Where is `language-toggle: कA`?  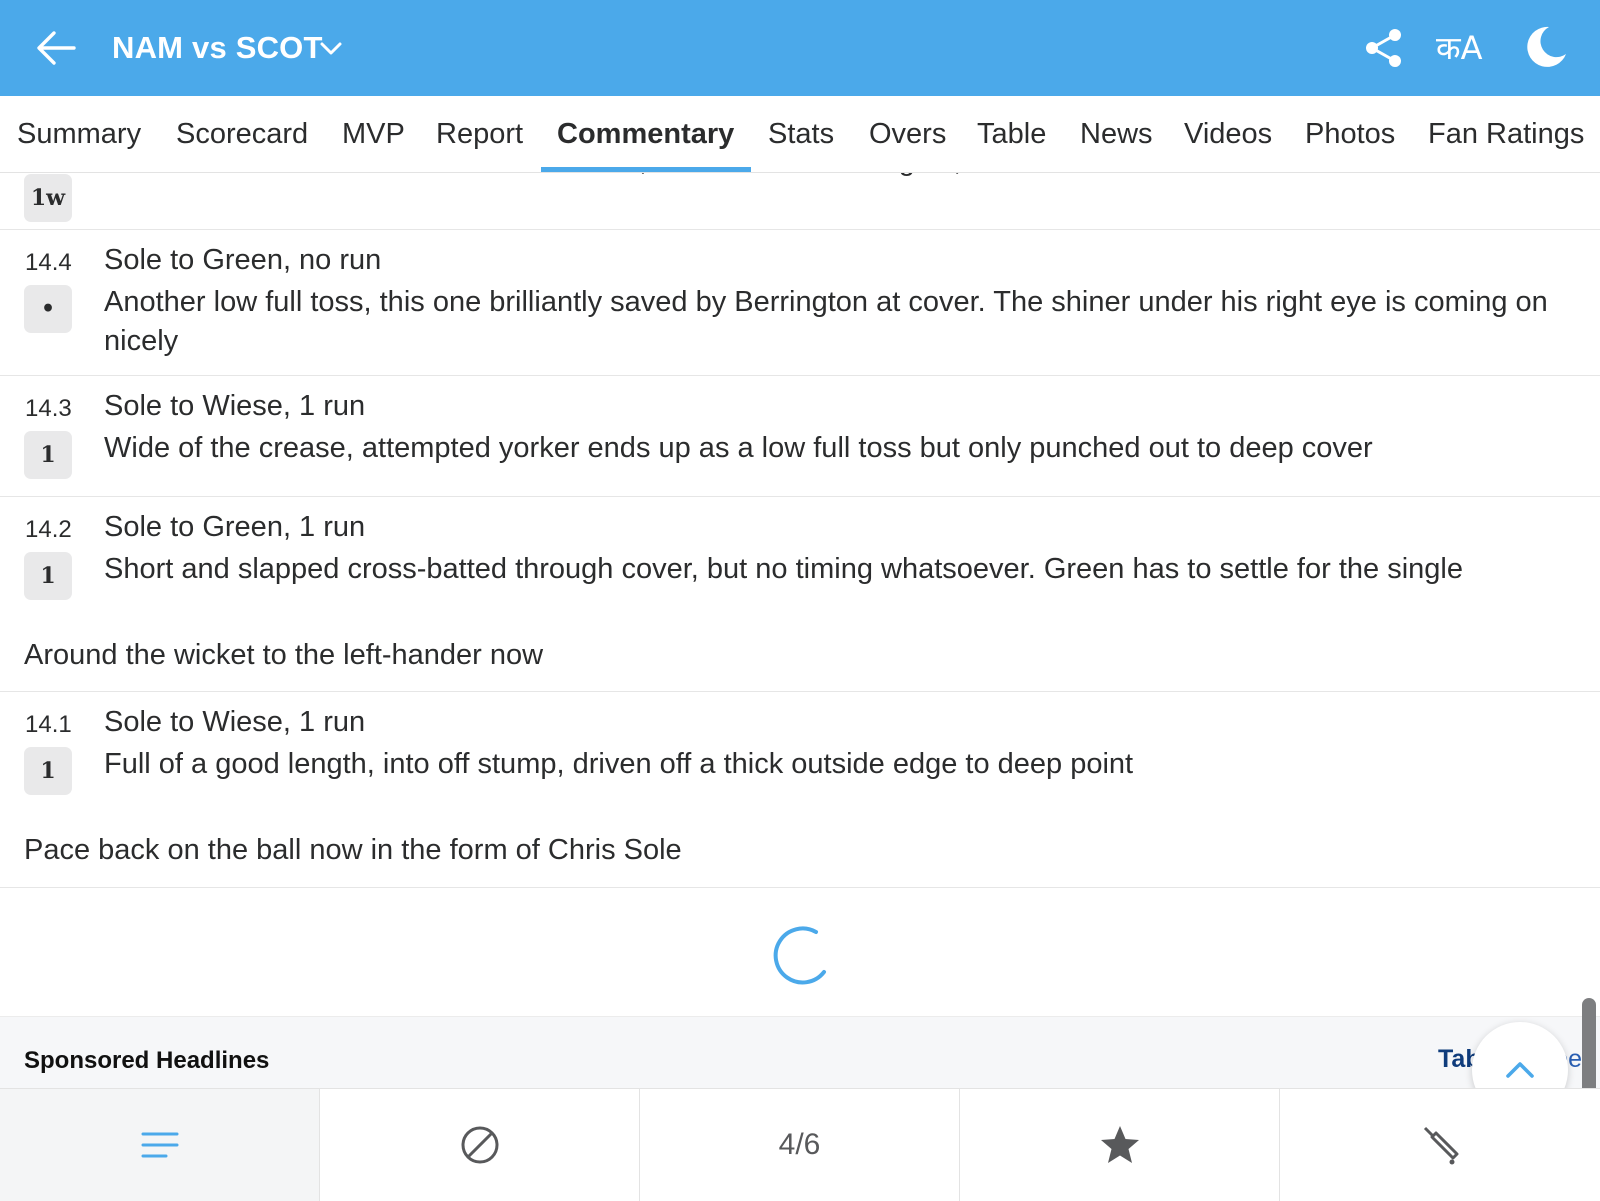
language-toggle: कA is located at coordinates (1459, 48).